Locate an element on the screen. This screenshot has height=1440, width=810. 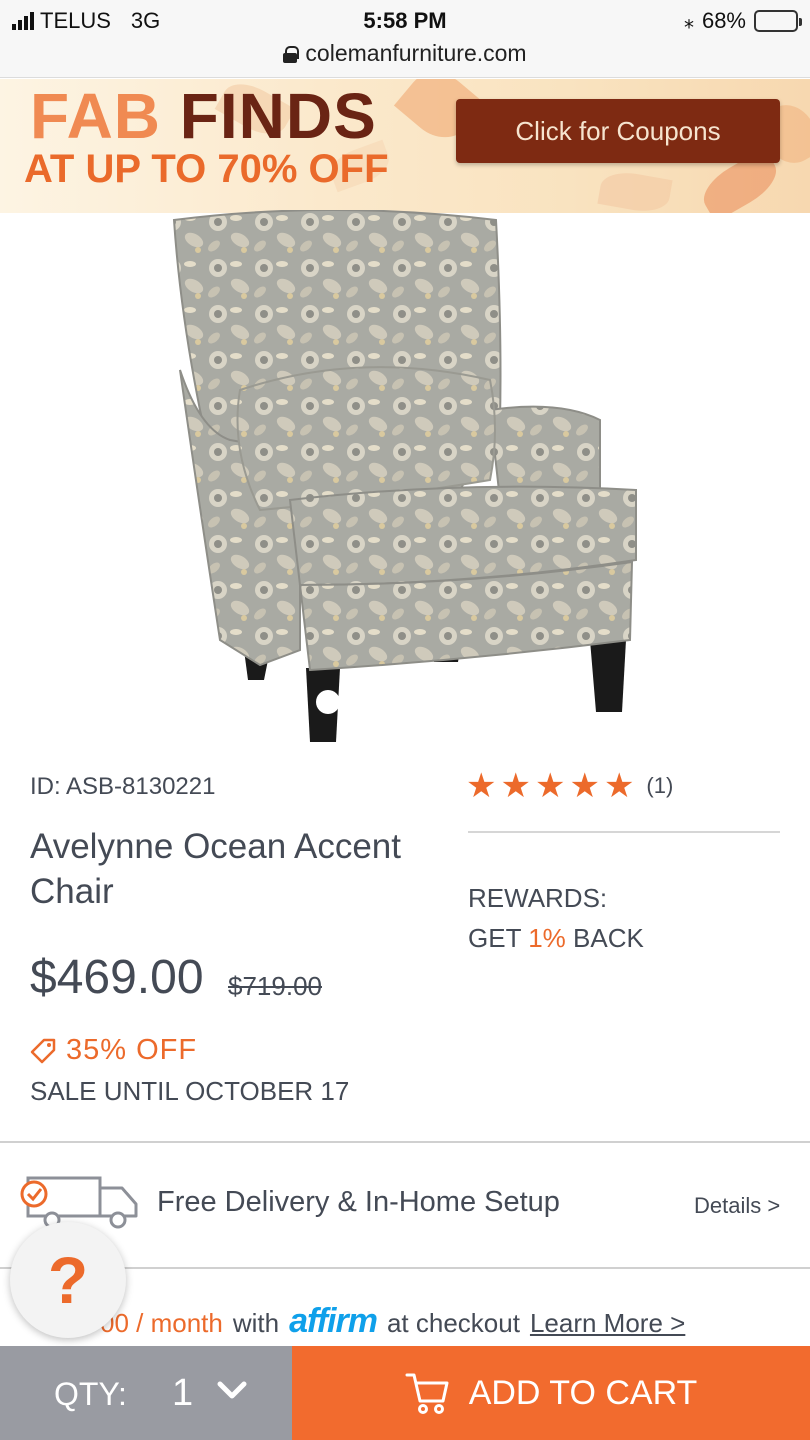
banner-title: FAB FINDS is located at coordinates (203, 116).